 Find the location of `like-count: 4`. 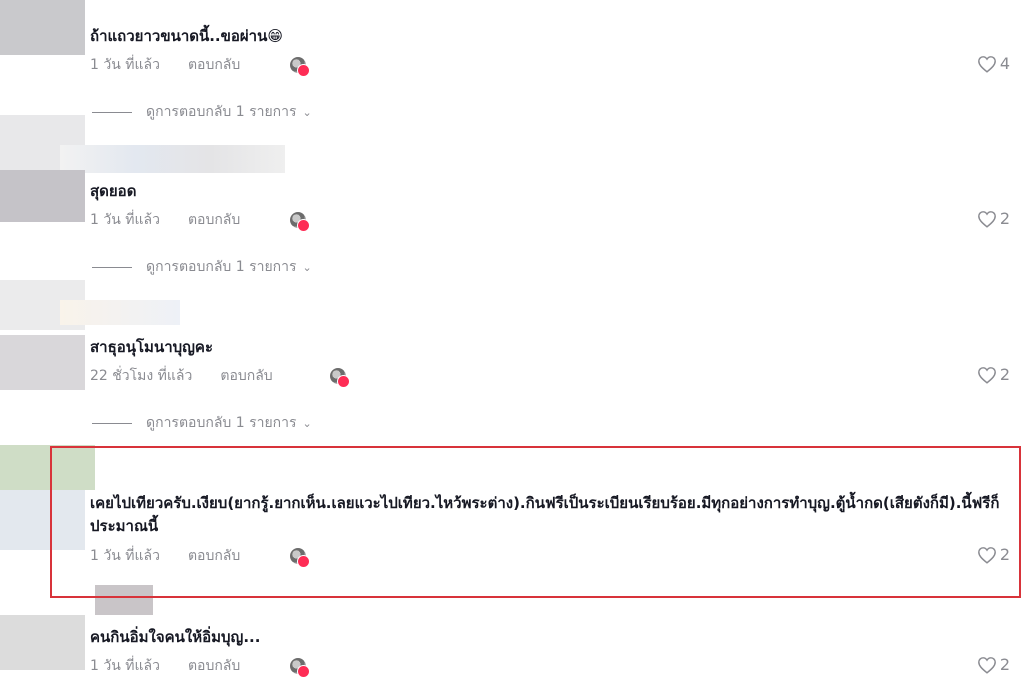

like-count: 4 is located at coordinates (1004, 63).